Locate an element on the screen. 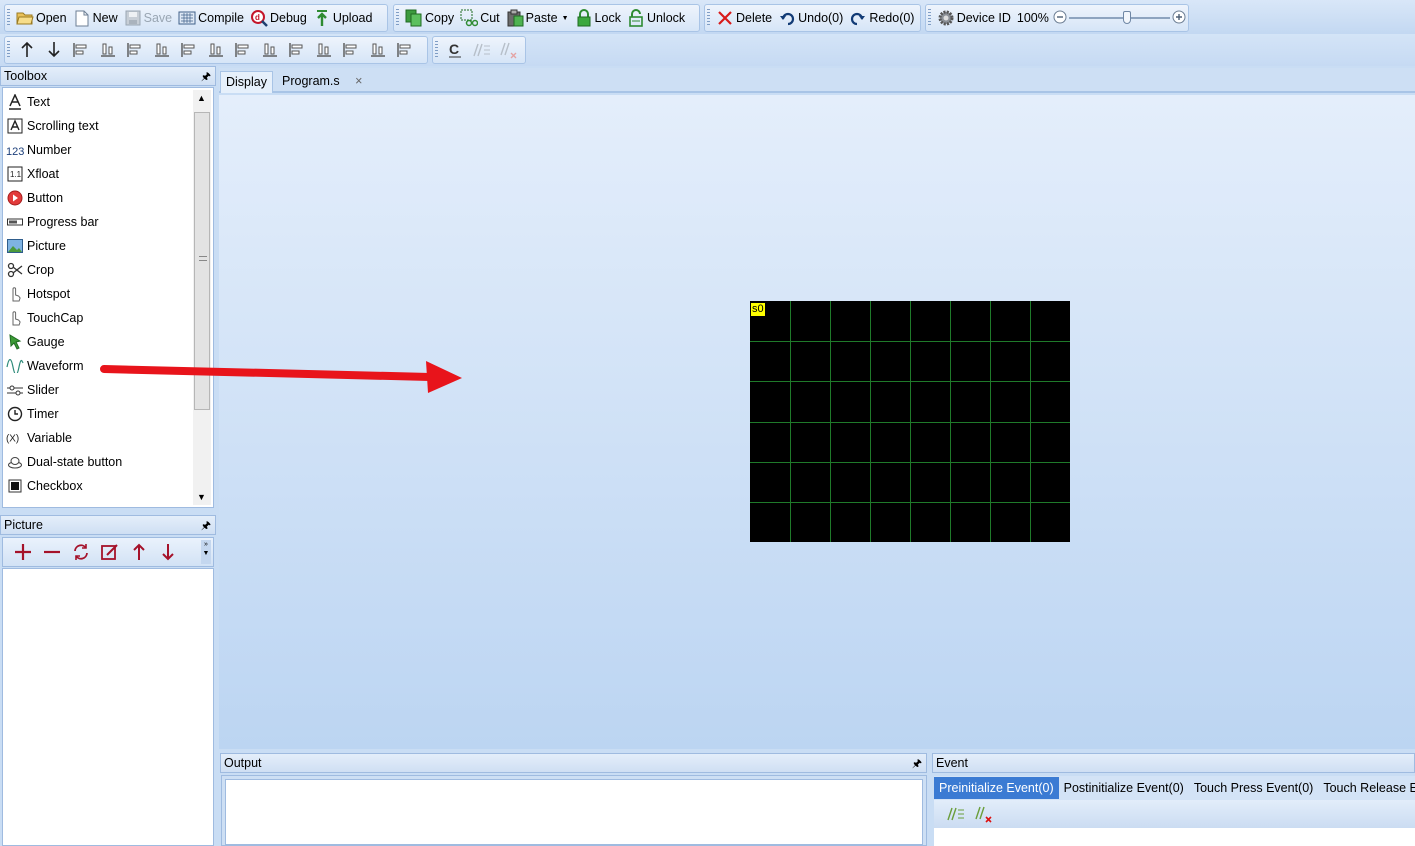  toolbox-item-number: 123 Number is located at coordinates (38, 150).